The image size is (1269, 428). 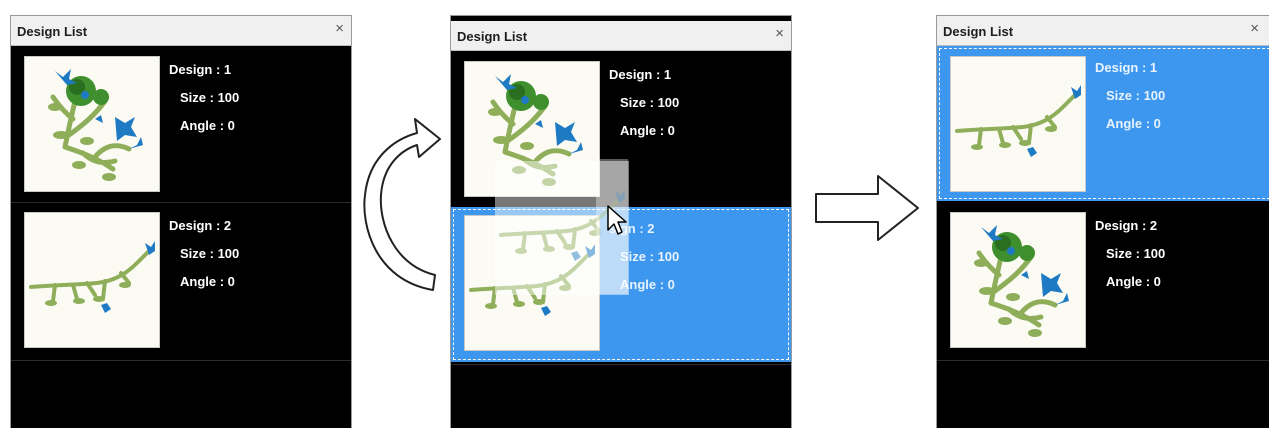 I want to click on design-list-item-selected: Design : 1 Size : 100 Angle : 0, so click(x=1103, y=123).